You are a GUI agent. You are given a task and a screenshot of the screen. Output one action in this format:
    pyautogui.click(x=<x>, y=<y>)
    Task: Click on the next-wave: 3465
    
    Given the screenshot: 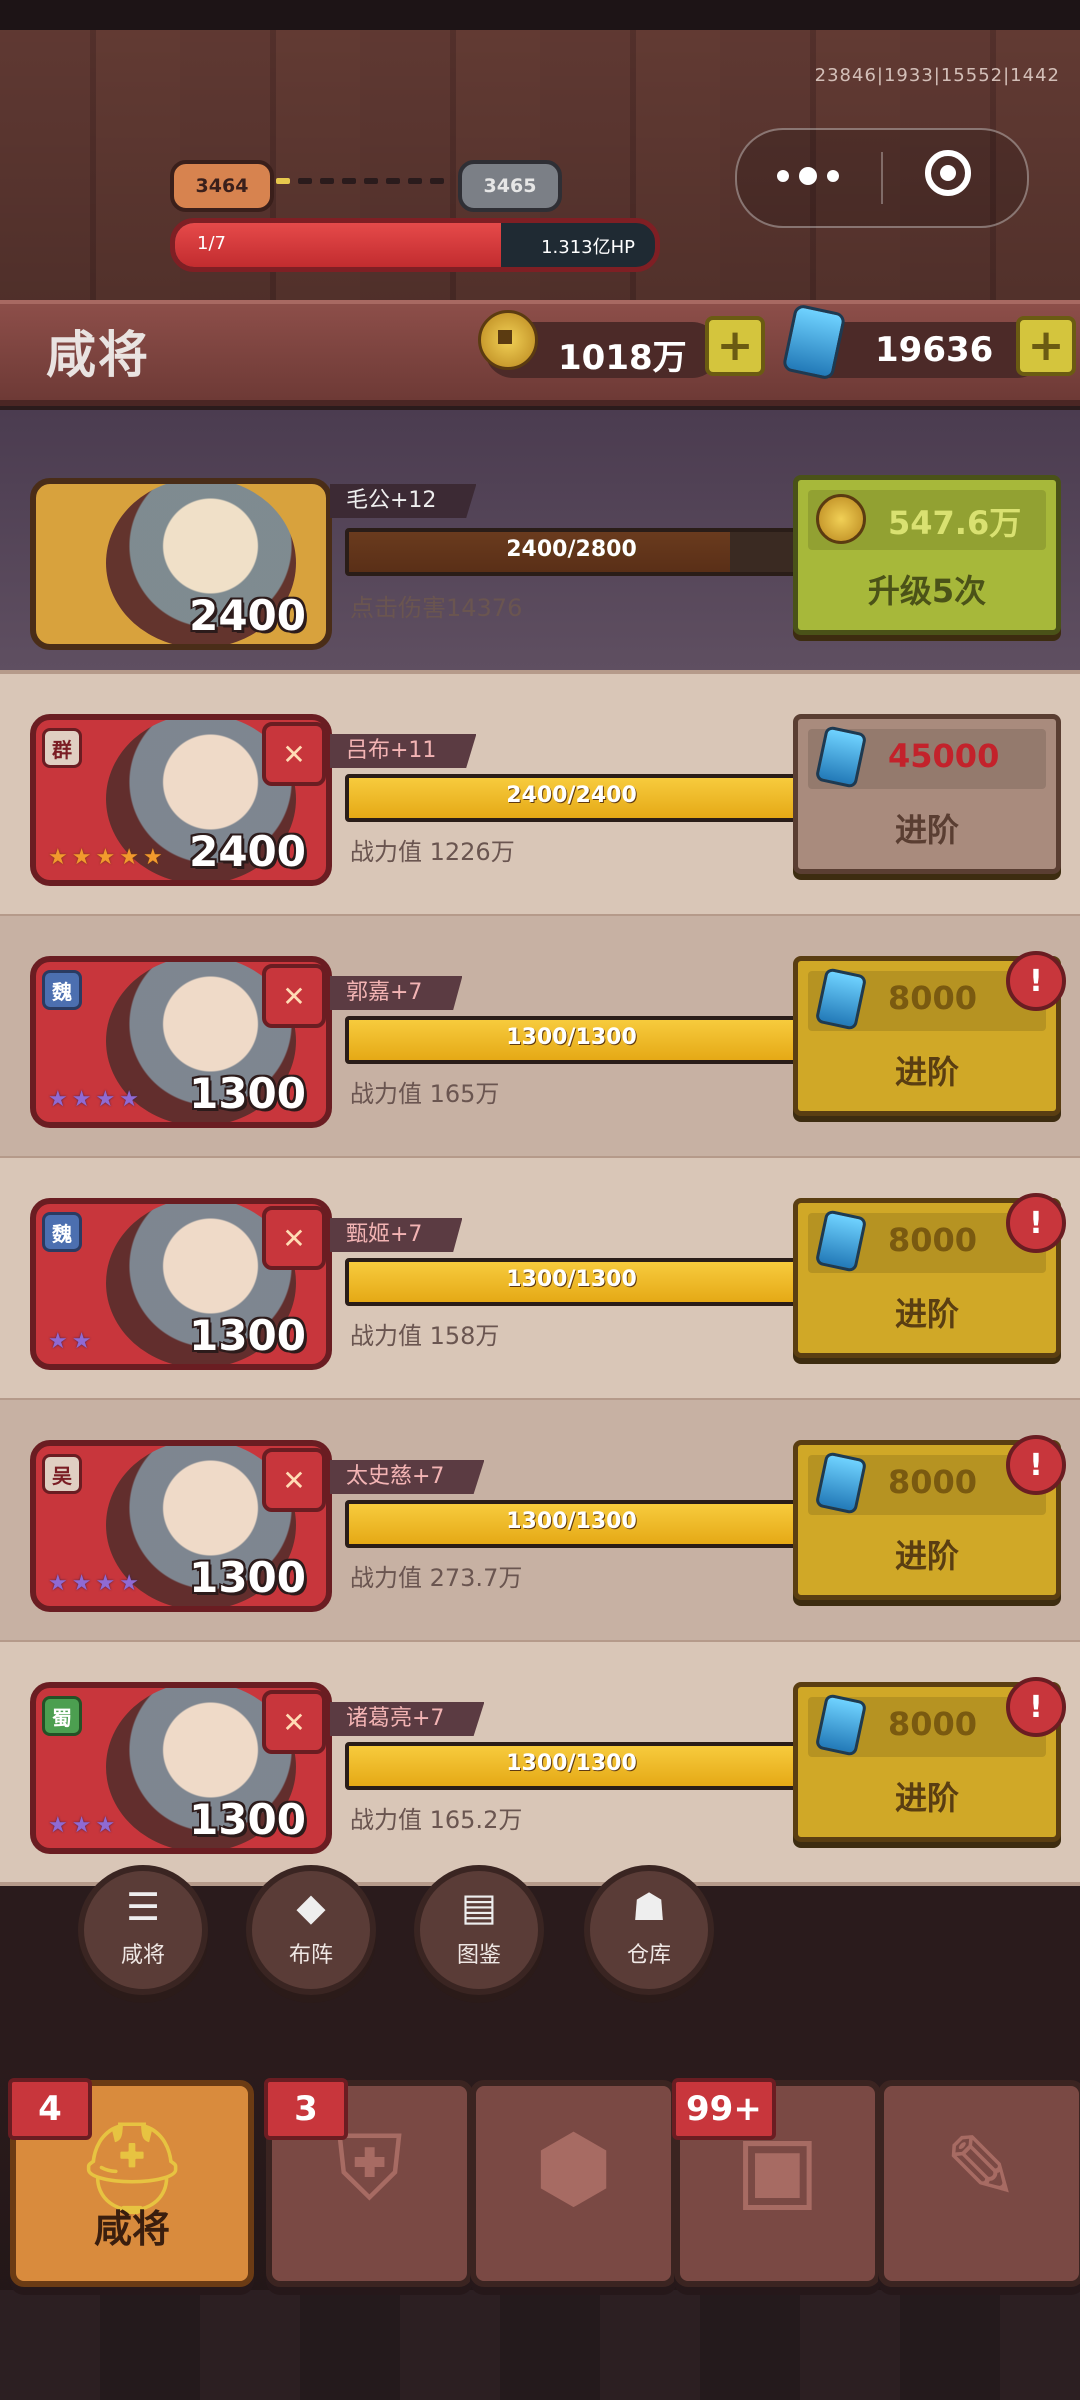 What is the action you would take?
    pyautogui.click(x=510, y=186)
    